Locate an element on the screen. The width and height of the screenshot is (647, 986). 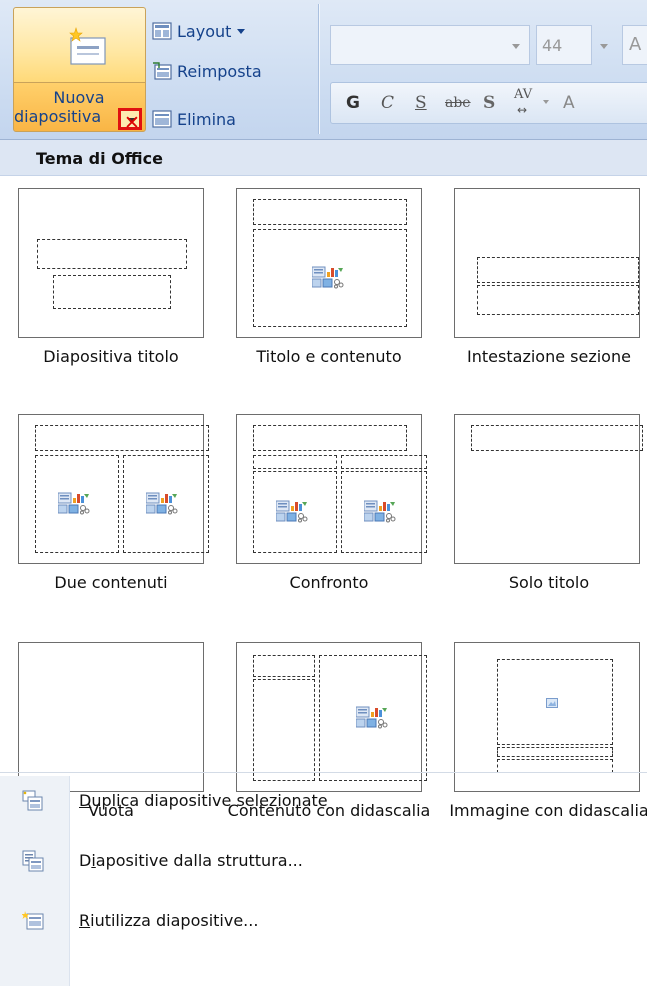
underline-button: S is located at coordinates (421, 103).